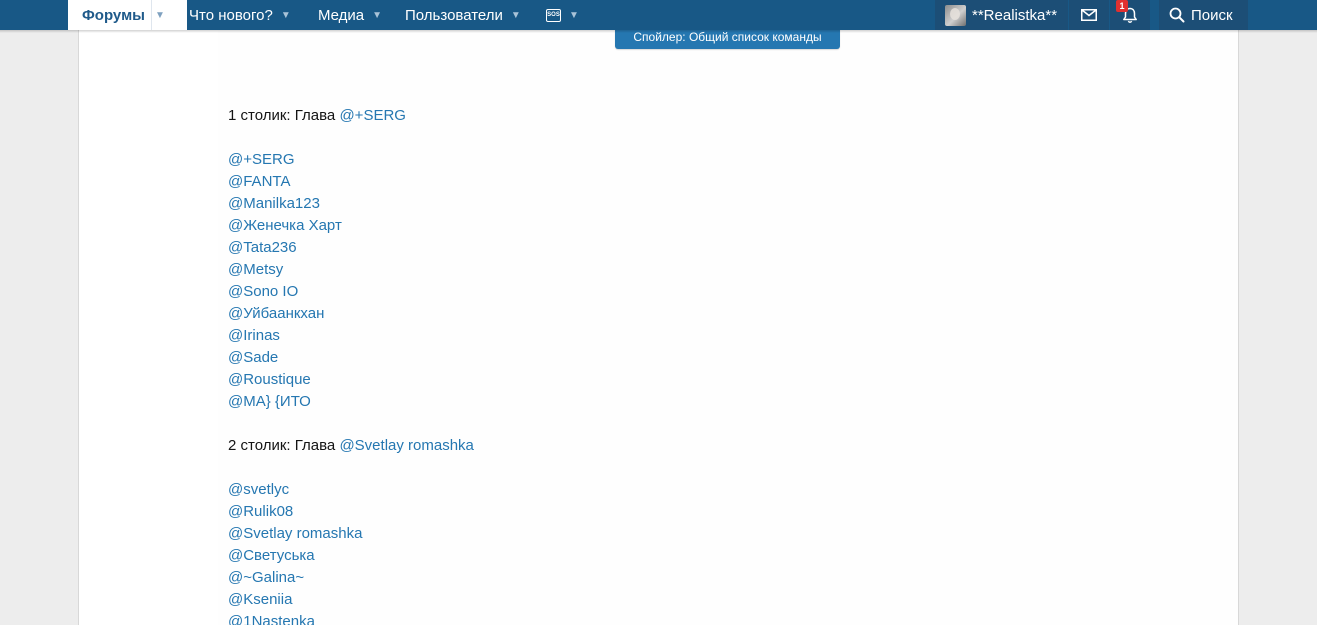  I want to click on member-mention-link: @Metsy, so click(255, 270).